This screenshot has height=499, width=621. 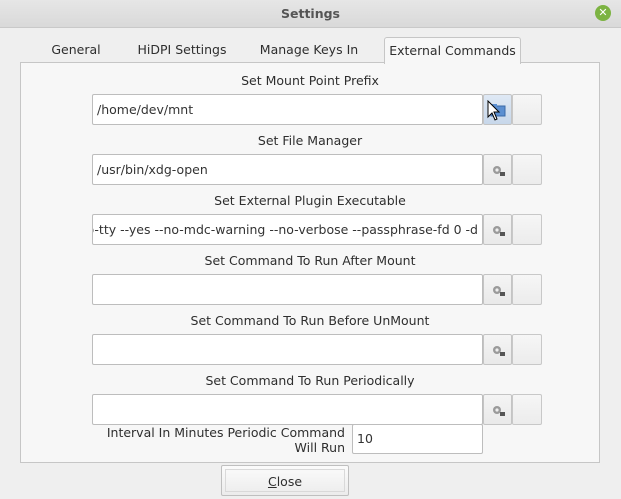 What do you see at coordinates (309, 59) in the screenshot?
I see `tab-manage-keys: Manage Keys In Wallets` at bounding box center [309, 59].